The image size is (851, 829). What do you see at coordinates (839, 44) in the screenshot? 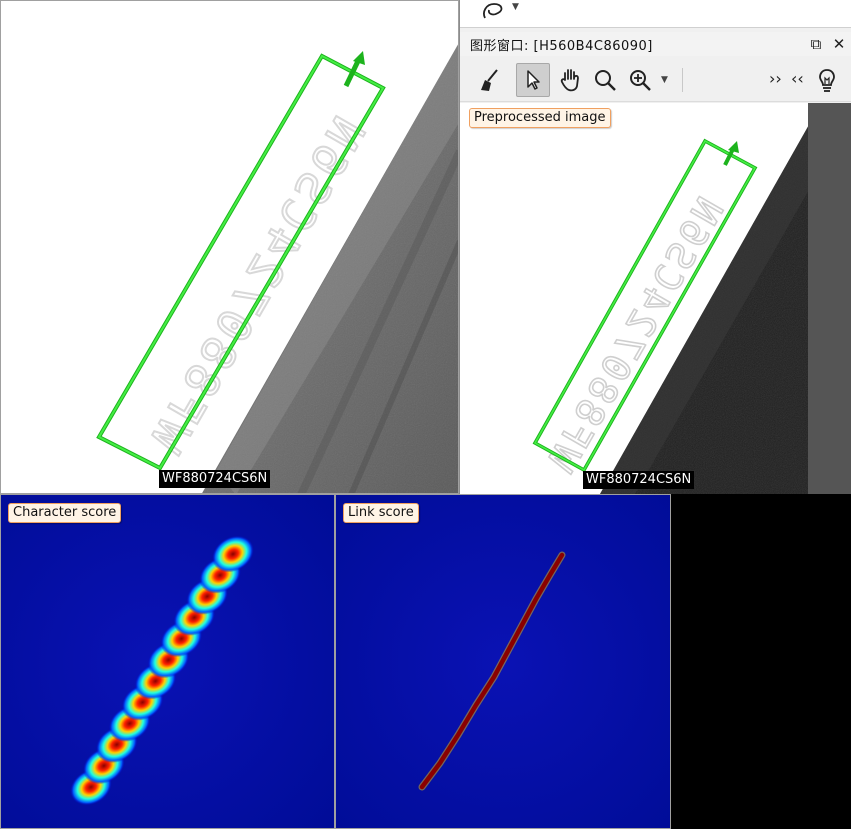
I see `close-icon: ✕` at bounding box center [839, 44].